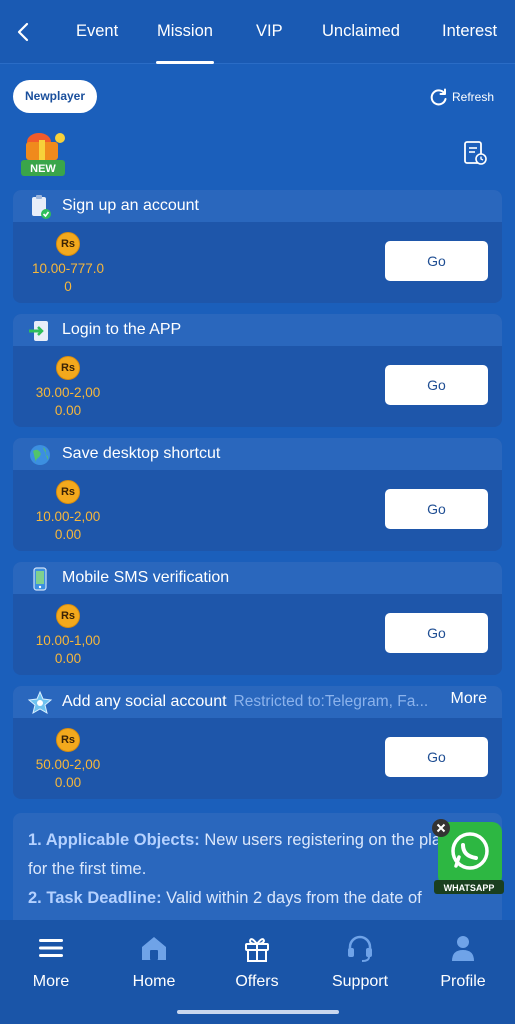 Image resolution: width=515 pixels, height=1024 pixels. Describe the element at coordinates (55, 96) in the screenshot. I see `newplayer-chip: Newplayer` at that location.